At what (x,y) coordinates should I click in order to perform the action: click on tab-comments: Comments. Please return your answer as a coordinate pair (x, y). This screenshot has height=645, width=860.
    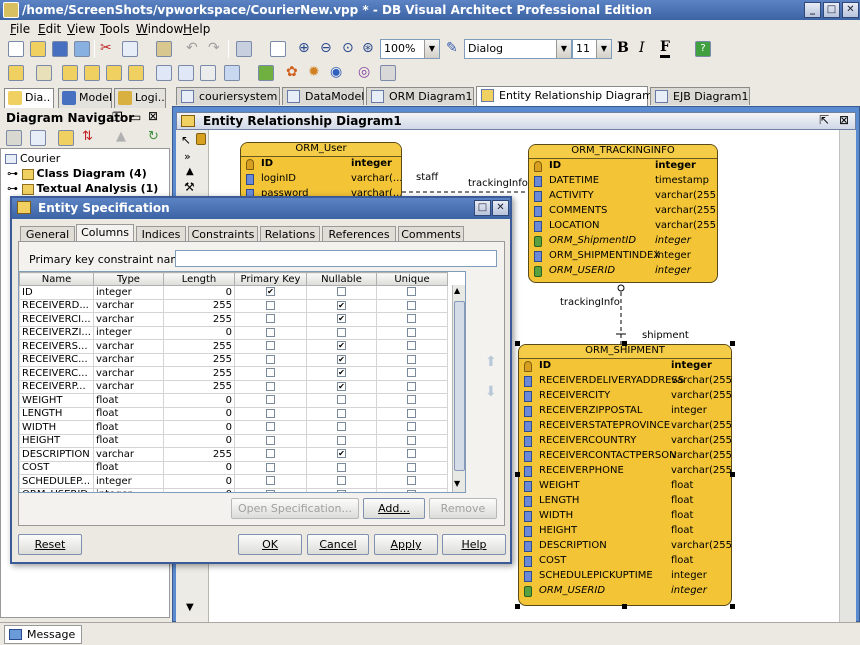
    Looking at the image, I should click on (431, 234).